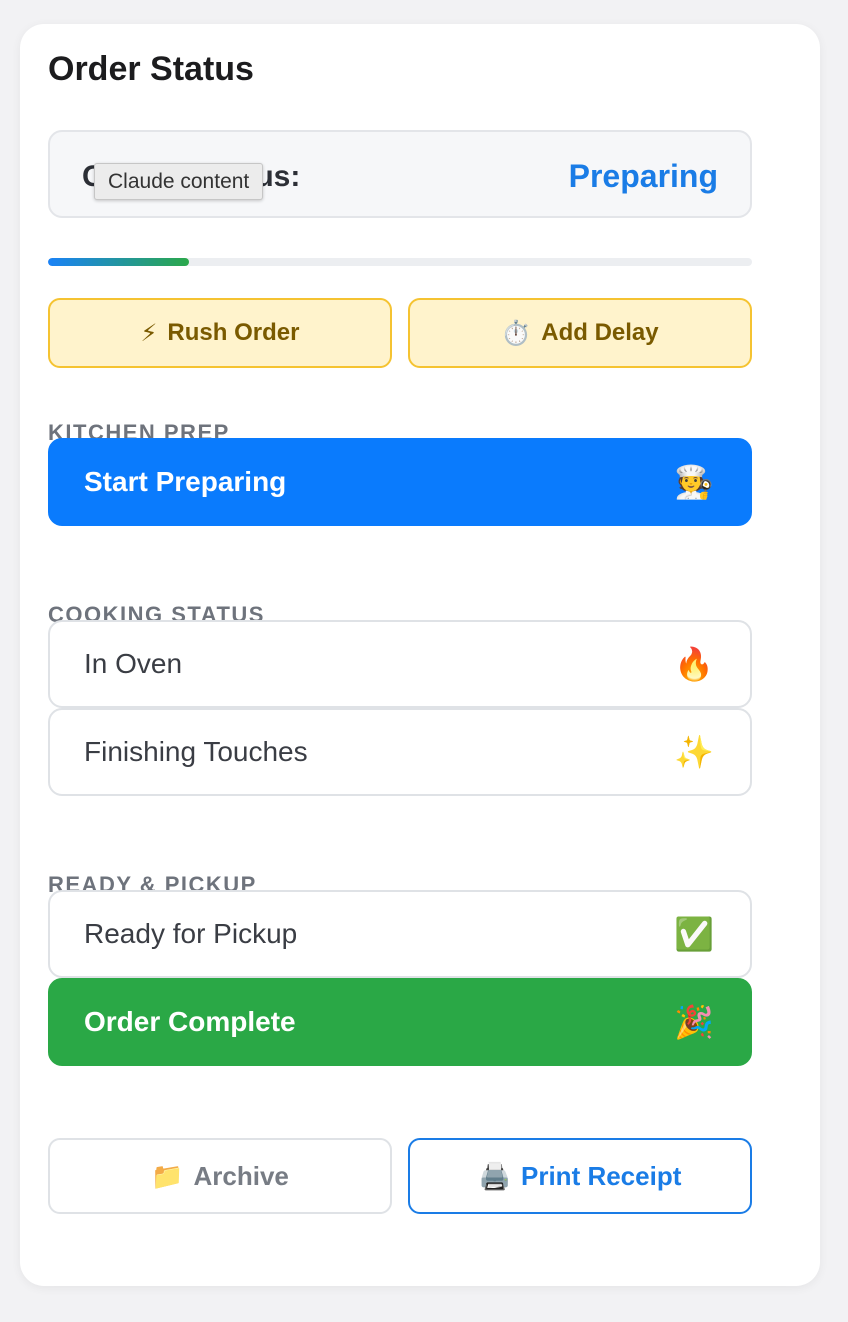 The width and height of the screenshot is (848, 1322). What do you see at coordinates (196, 751) in the screenshot?
I see `step-label: Finishing Touches` at bounding box center [196, 751].